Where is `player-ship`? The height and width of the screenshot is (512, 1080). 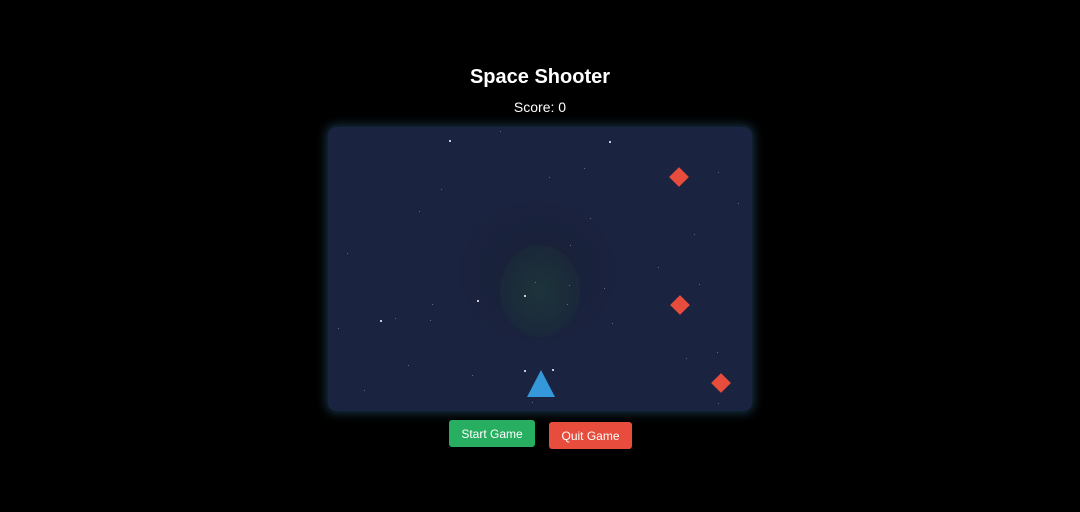 player-ship is located at coordinates (541, 383).